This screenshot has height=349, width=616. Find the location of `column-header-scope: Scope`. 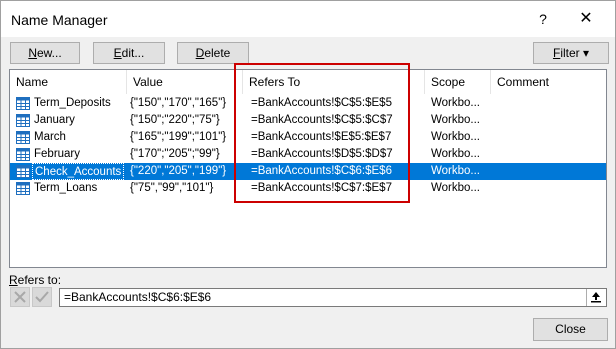

column-header-scope: Scope is located at coordinates (458, 82).